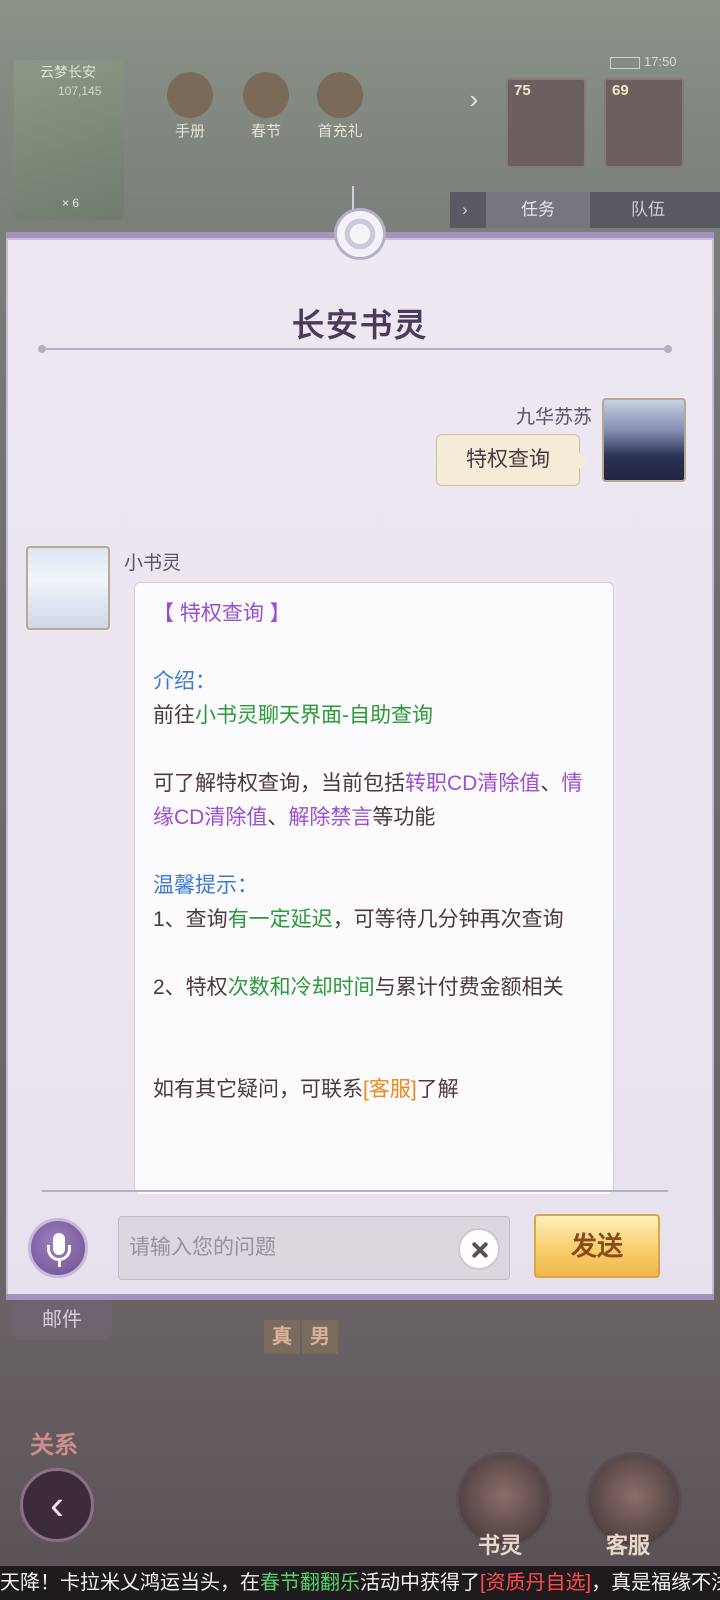 The width and height of the screenshot is (720, 1600). Describe the element at coordinates (448, 919) in the screenshot. I see `tip-one-suffix: ，可等待几分钟再次查询` at that location.